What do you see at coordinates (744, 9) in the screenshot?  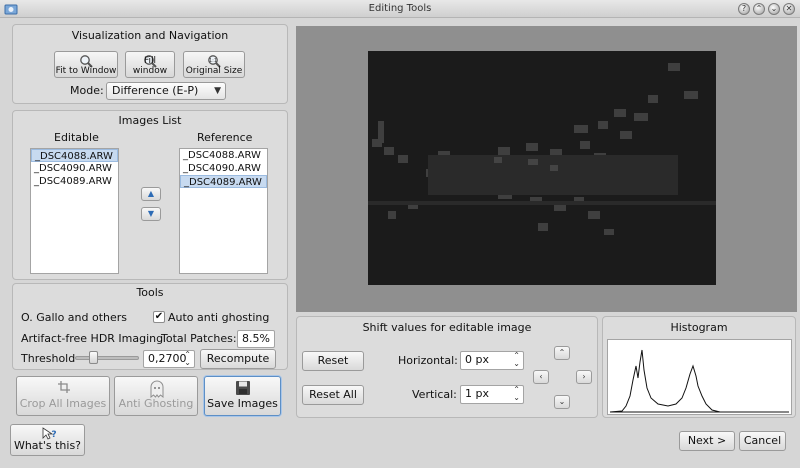 I see `help-window-button: ?` at bounding box center [744, 9].